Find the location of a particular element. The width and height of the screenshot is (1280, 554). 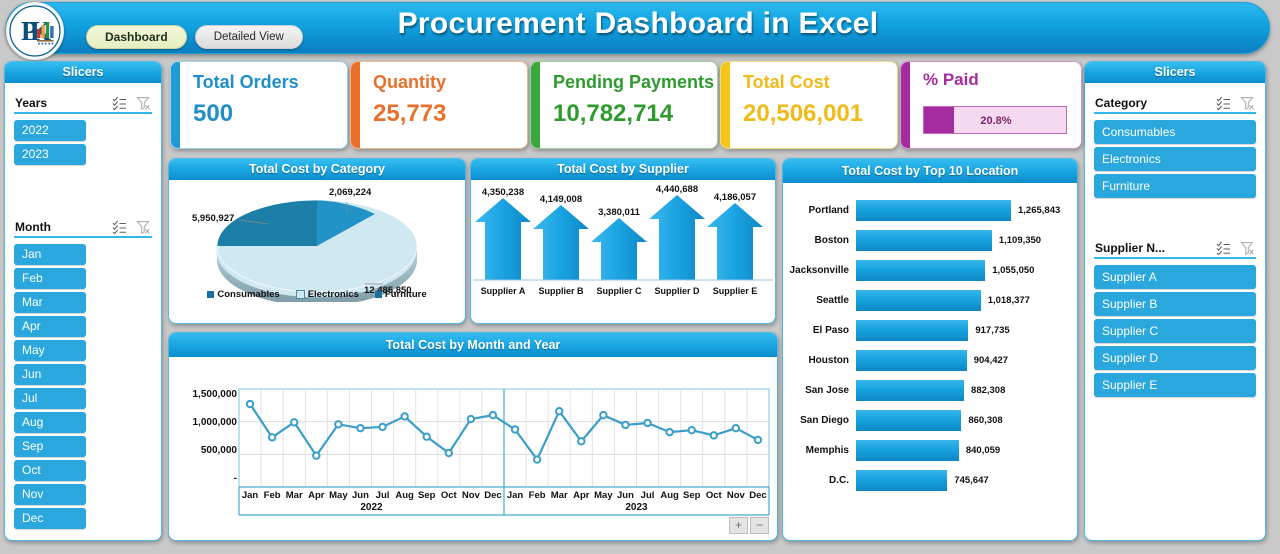

slicer-item-dec: Dec is located at coordinates (50, 518).